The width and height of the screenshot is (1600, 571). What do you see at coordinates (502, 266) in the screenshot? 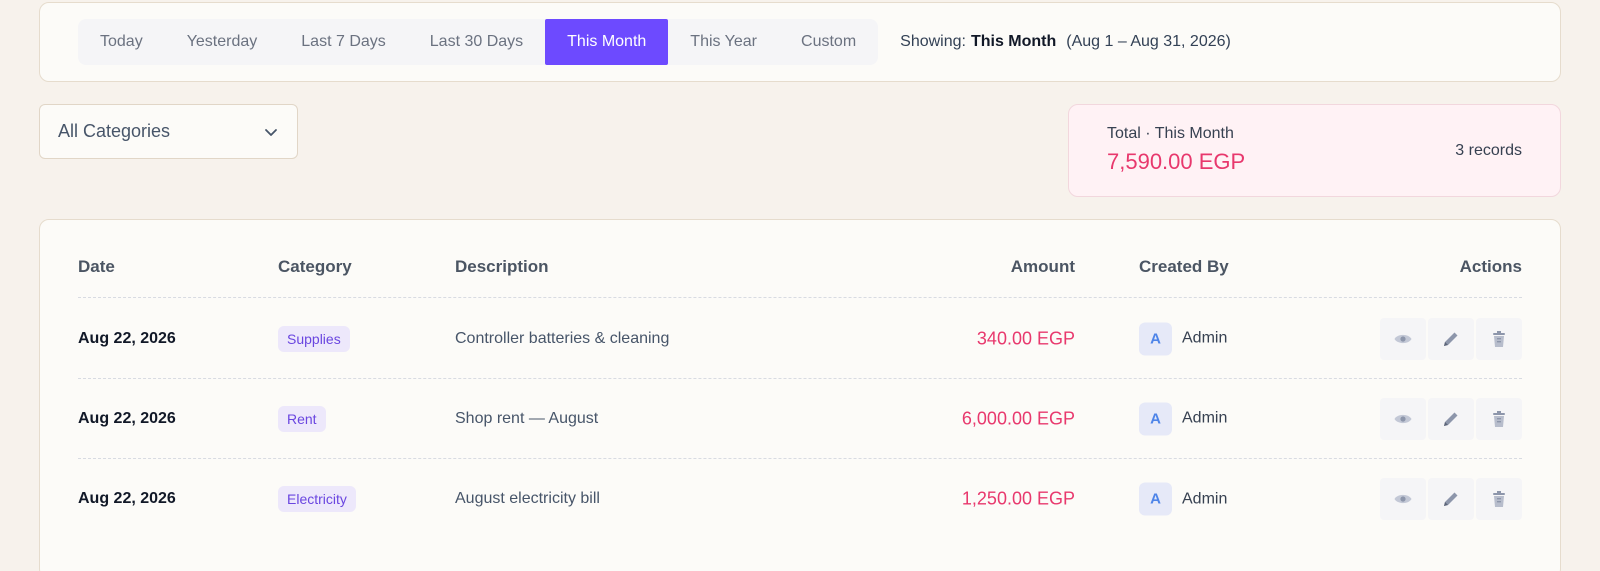
I see `header-description: Description` at bounding box center [502, 266].